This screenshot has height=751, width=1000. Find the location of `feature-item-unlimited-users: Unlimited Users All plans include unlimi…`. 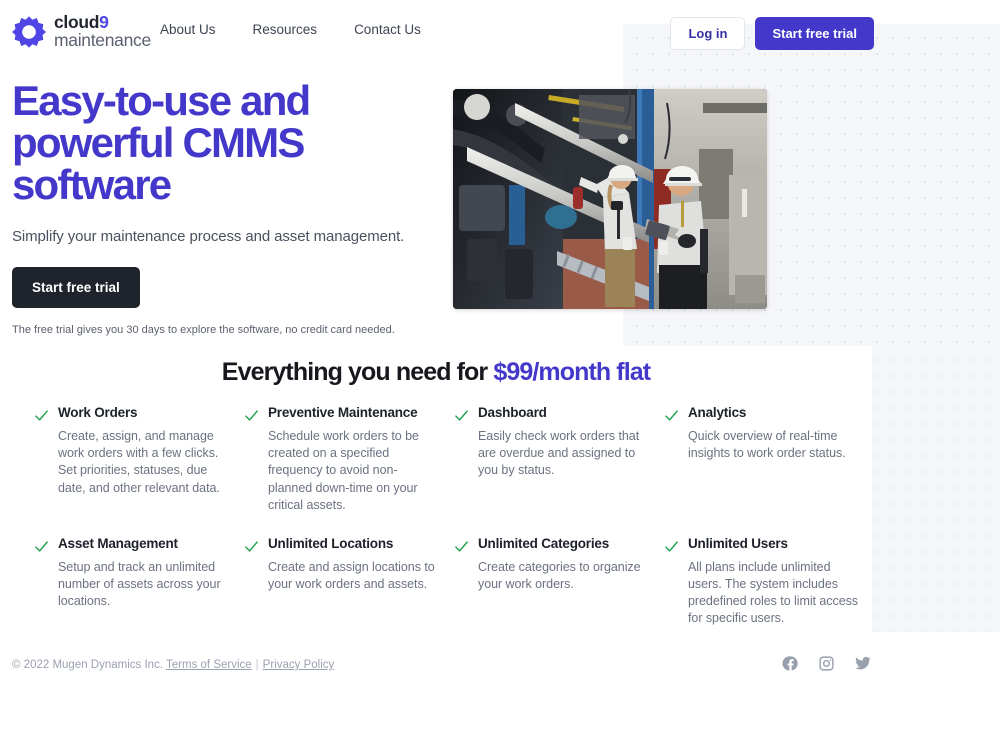

feature-item-unlimited-users: Unlimited Users All plans include unlimi… is located at coordinates (769, 582).